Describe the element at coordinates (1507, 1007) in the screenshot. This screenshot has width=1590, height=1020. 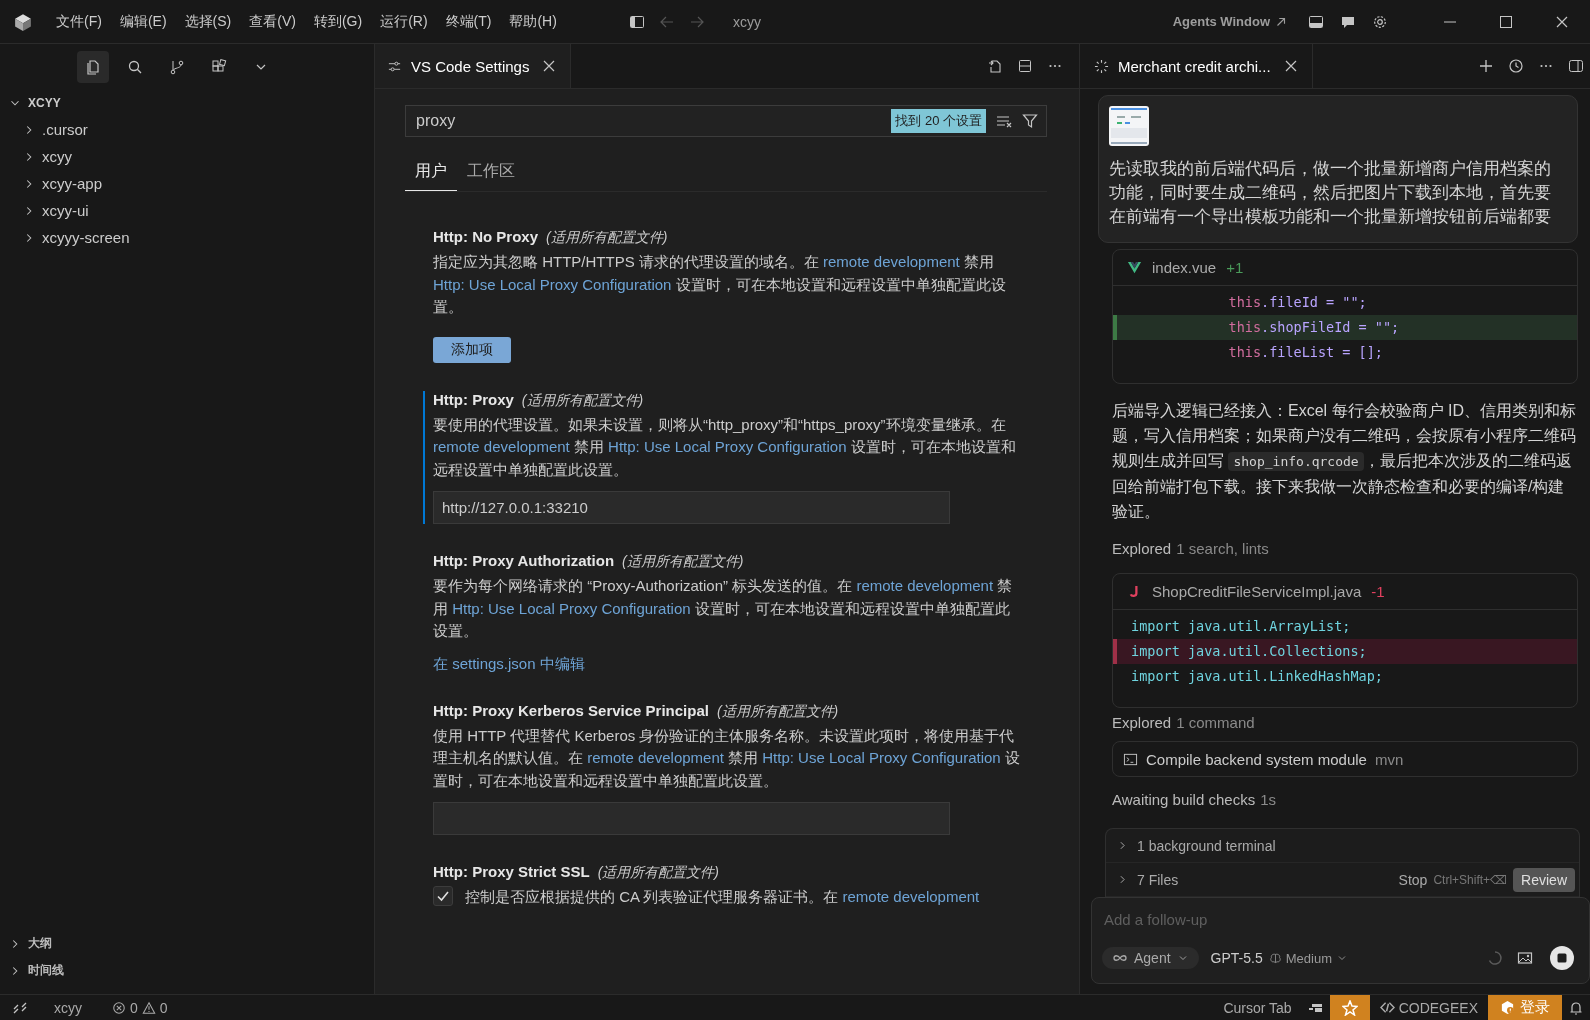
I see `hexagon-icon` at that location.